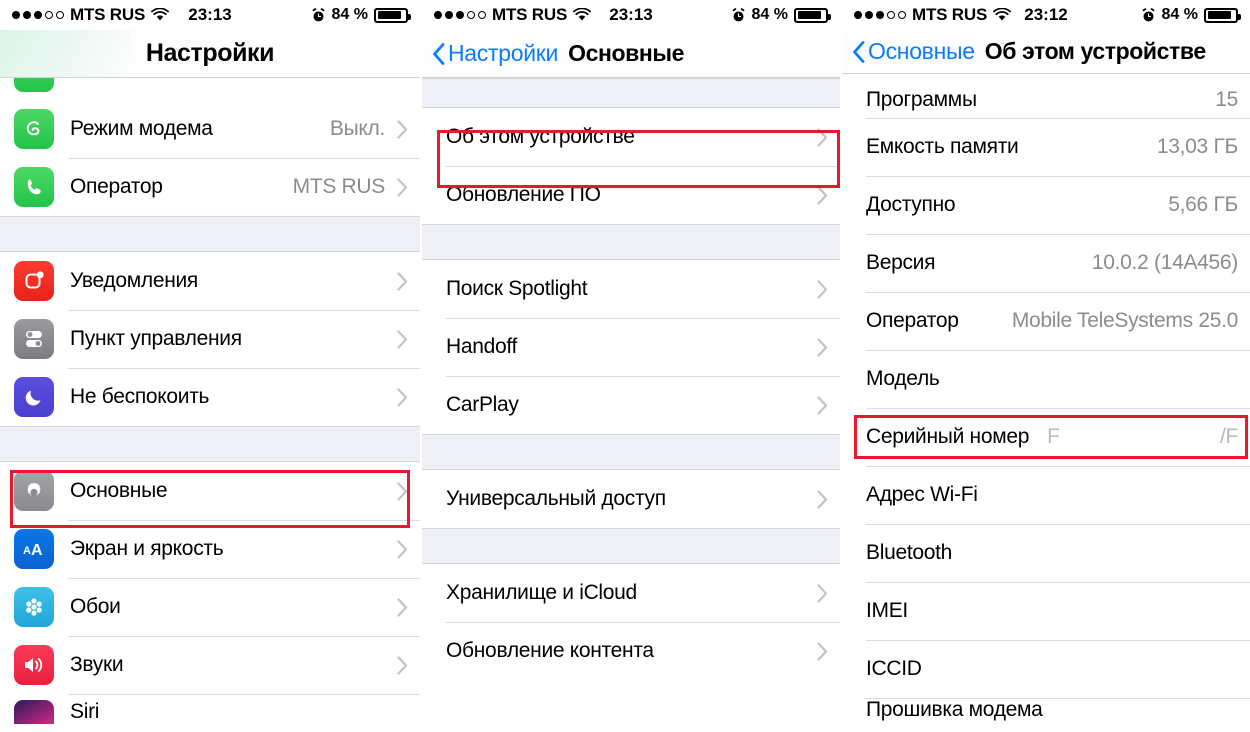 The image size is (1250, 732). Describe the element at coordinates (141, 128) in the screenshot. I see `row-label: Режим модема` at that location.